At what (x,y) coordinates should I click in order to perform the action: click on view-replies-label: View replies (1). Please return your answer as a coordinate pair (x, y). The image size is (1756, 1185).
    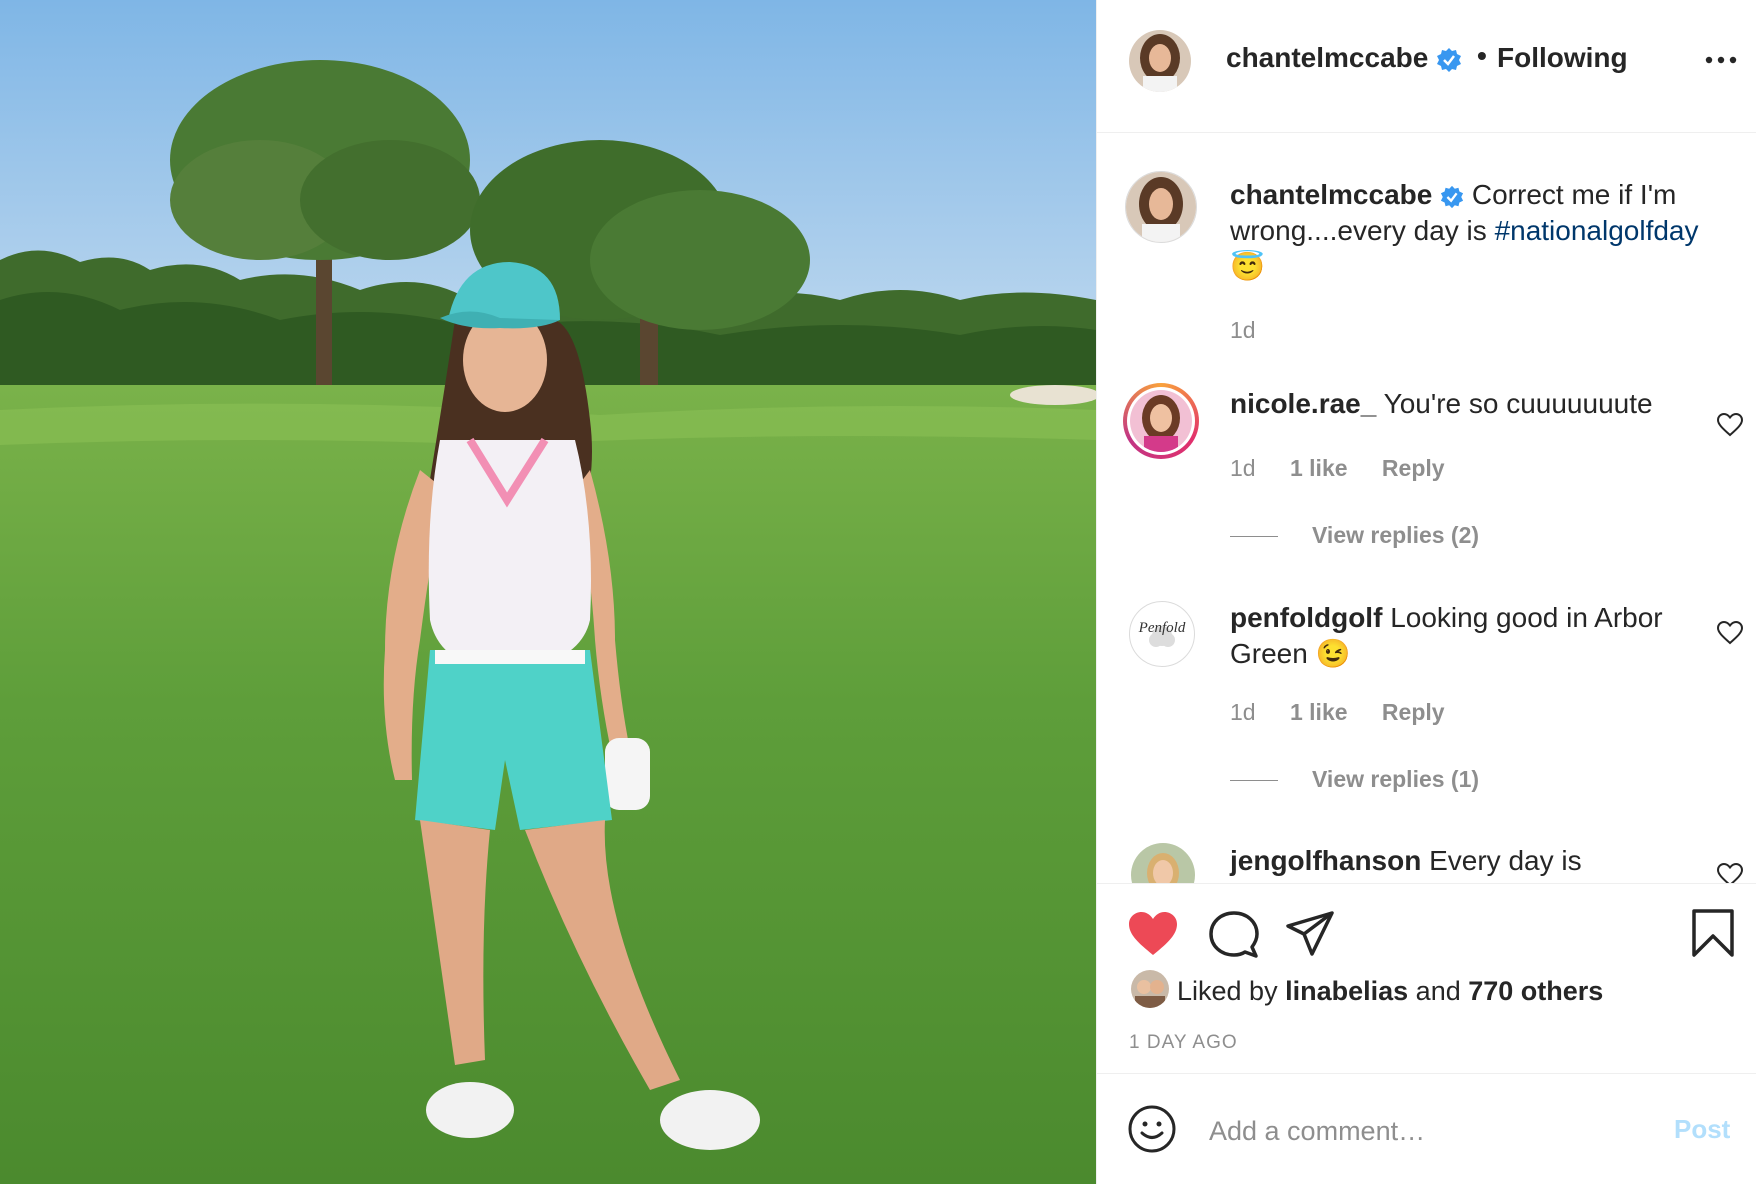
    Looking at the image, I should click on (1395, 779).